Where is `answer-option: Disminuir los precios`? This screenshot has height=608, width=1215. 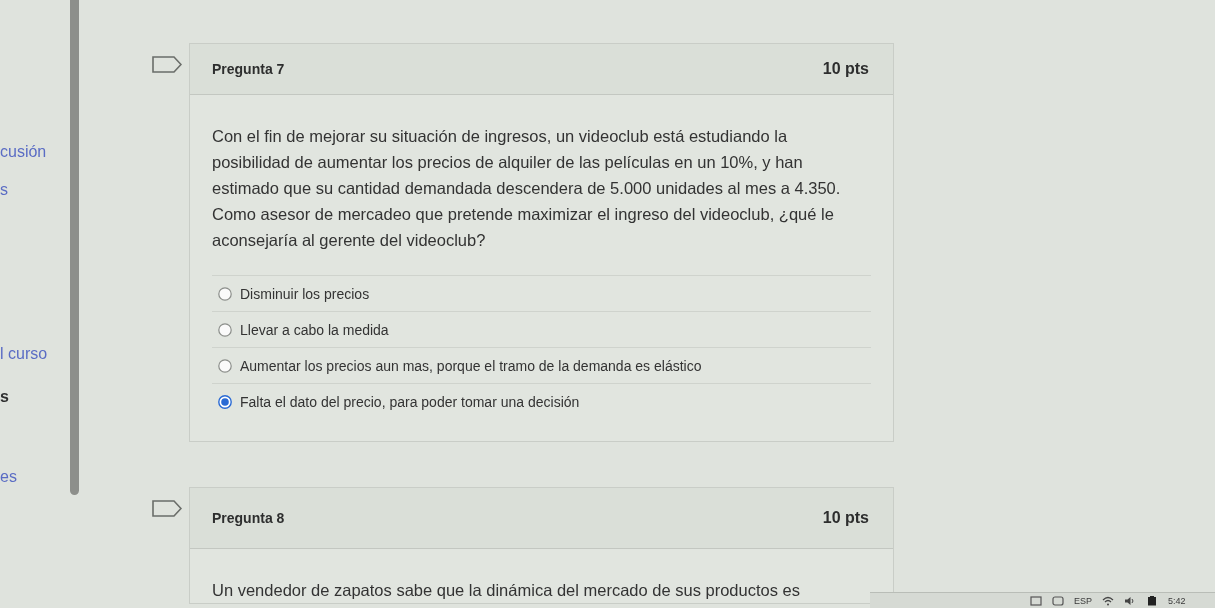
answer-option: Disminuir los precios is located at coordinates (305, 293).